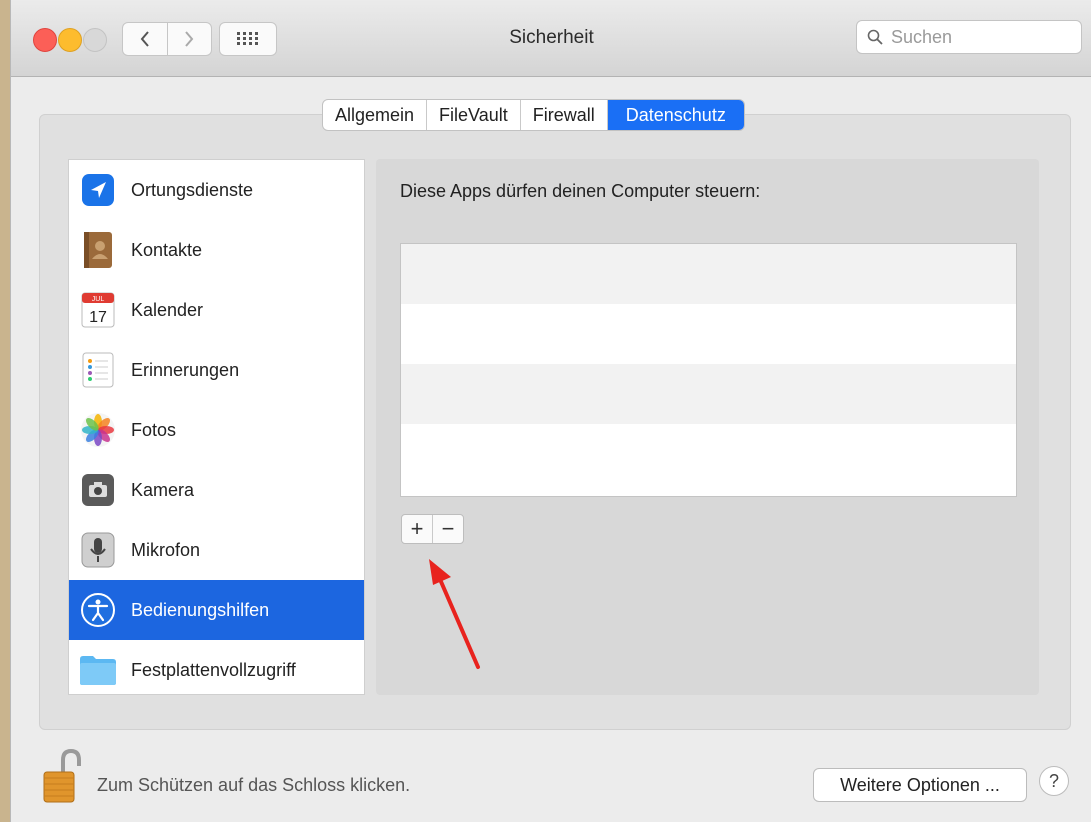 The width and height of the screenshot is (1091, 822). Describe the element at coordinates (166, 549) in the screenshot. I see `sidebar-item-label: Mikrofon` at that location.